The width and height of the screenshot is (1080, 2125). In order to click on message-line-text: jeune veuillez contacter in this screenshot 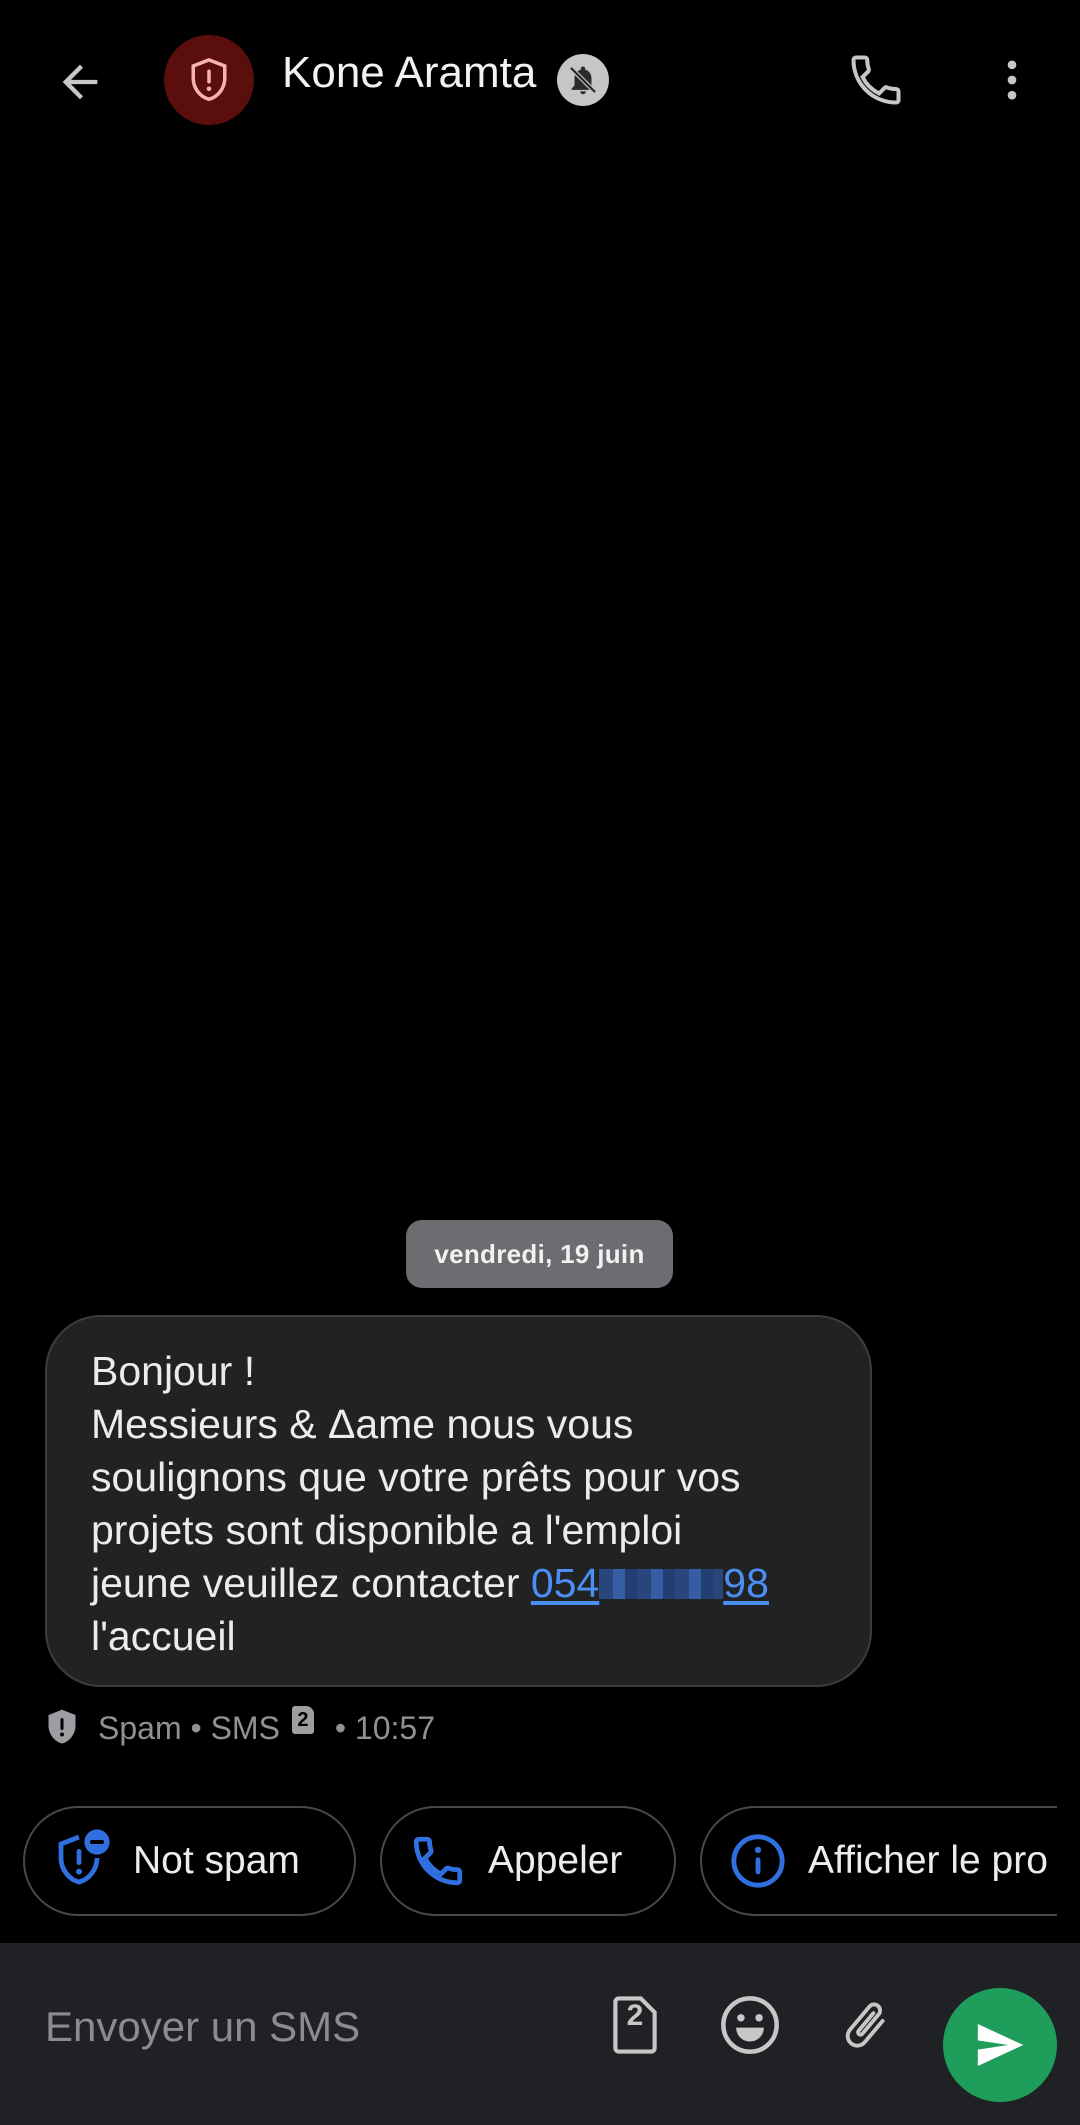, I will do `click(311, 1583)`.